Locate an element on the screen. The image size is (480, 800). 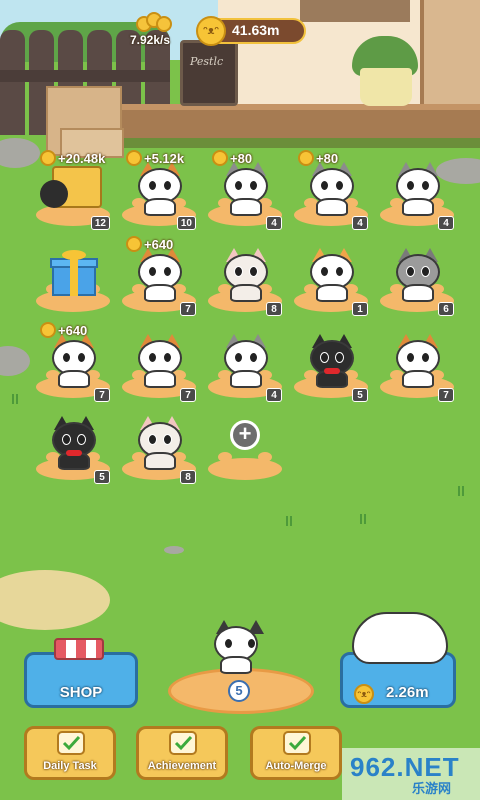
wooden-porch is located at coordinates (300, 121).